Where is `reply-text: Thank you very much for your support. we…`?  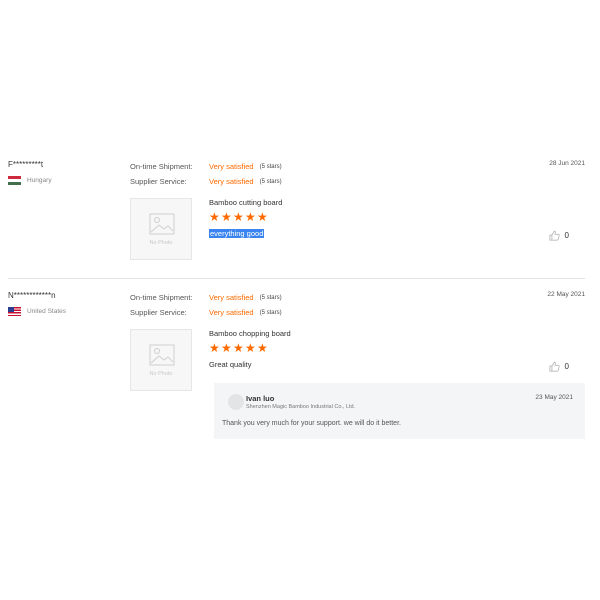
reply-text: Thank you very much for your support. we… is located at coordinates (311, 423).